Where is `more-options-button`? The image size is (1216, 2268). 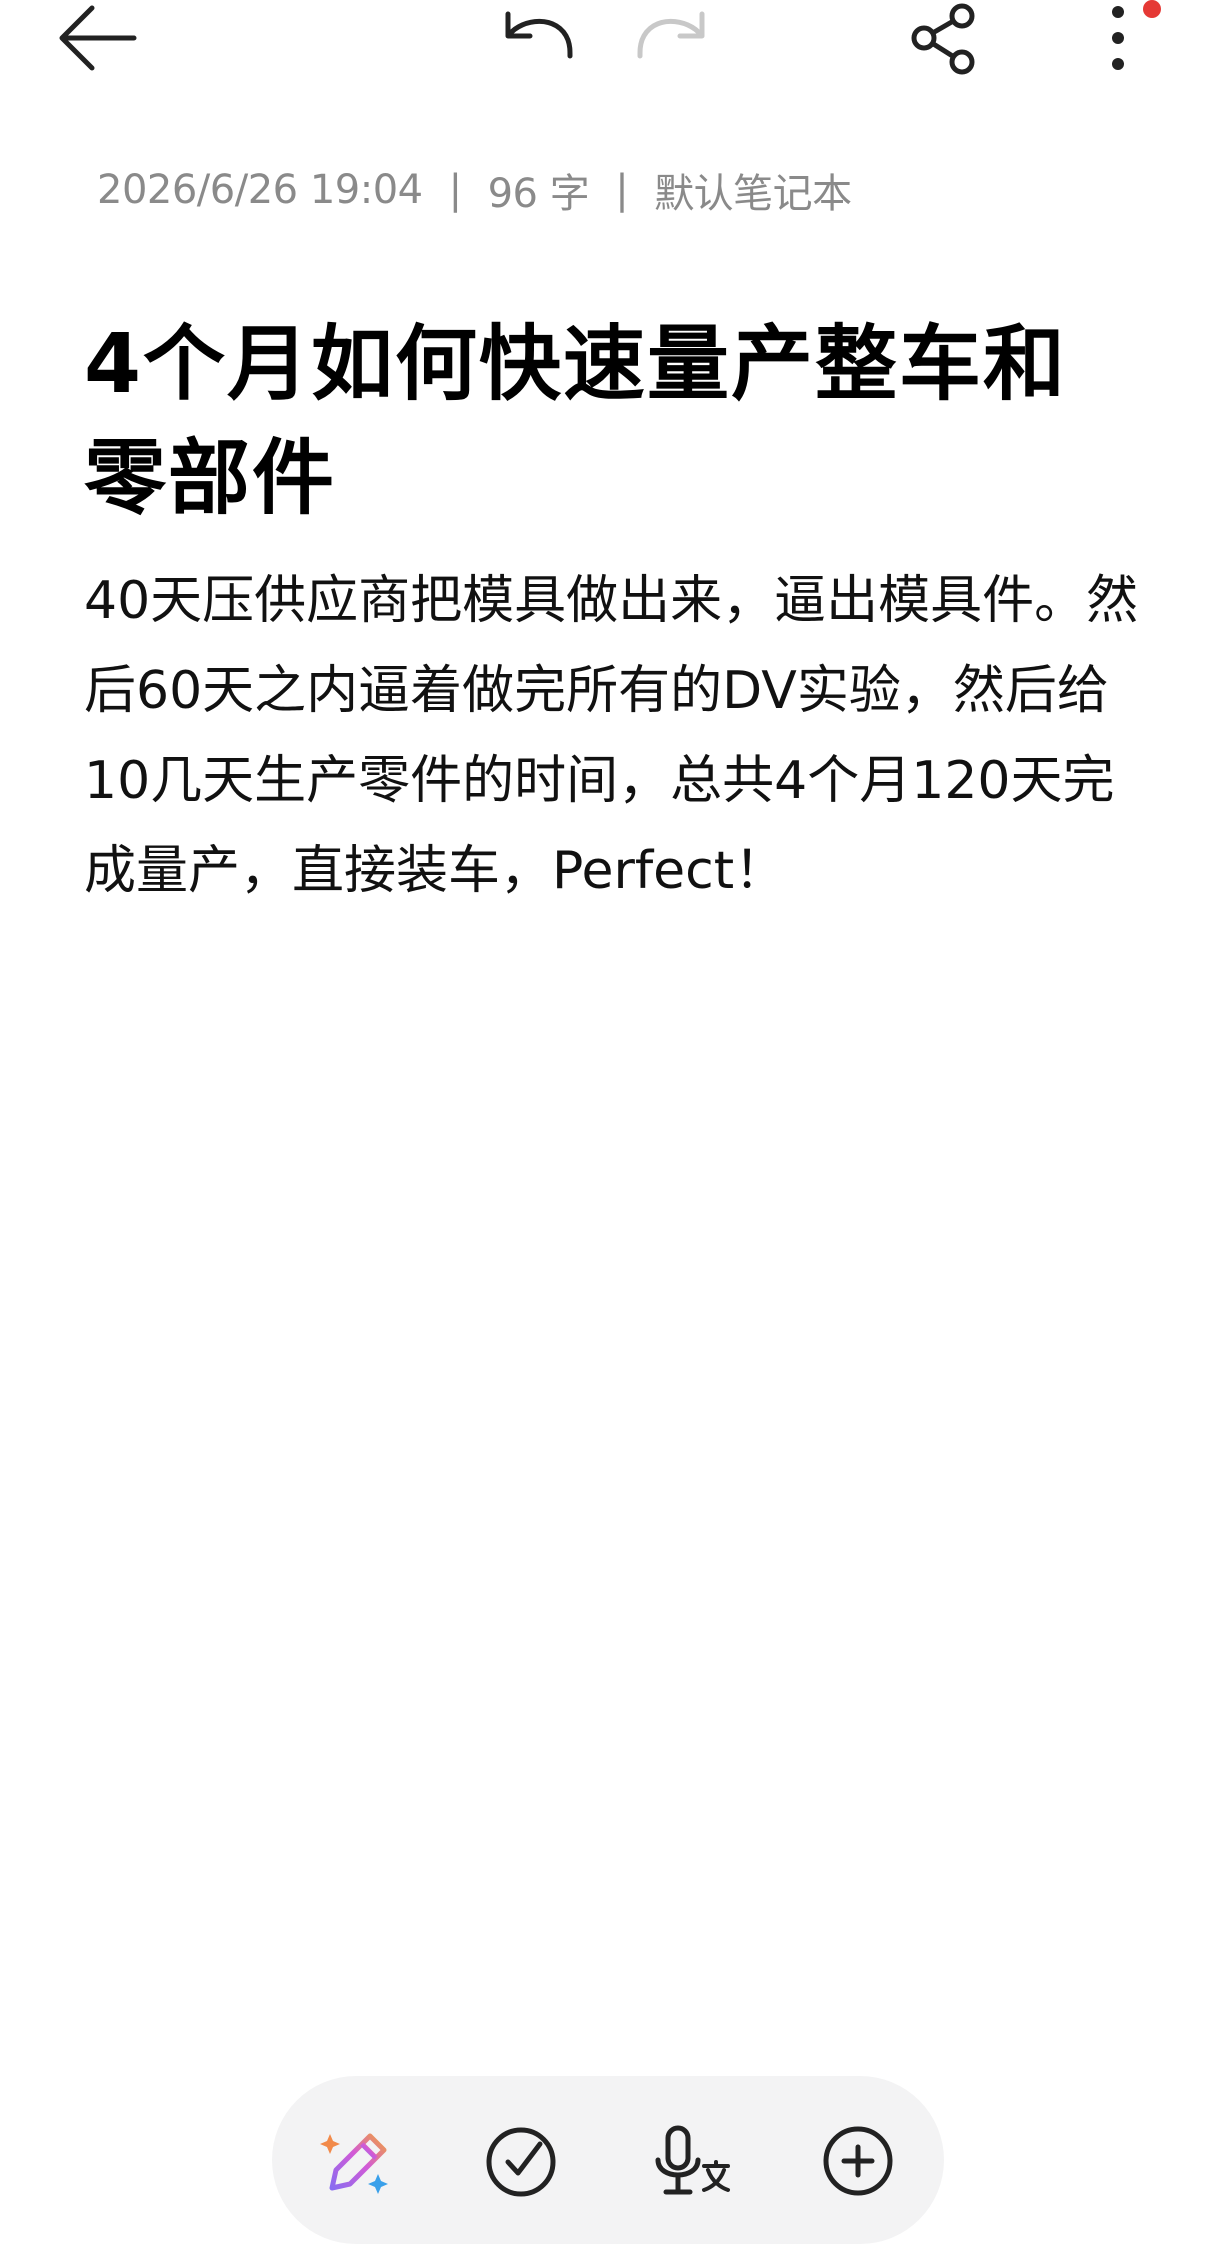
more-options-button is located at coordinates (1110, 40).